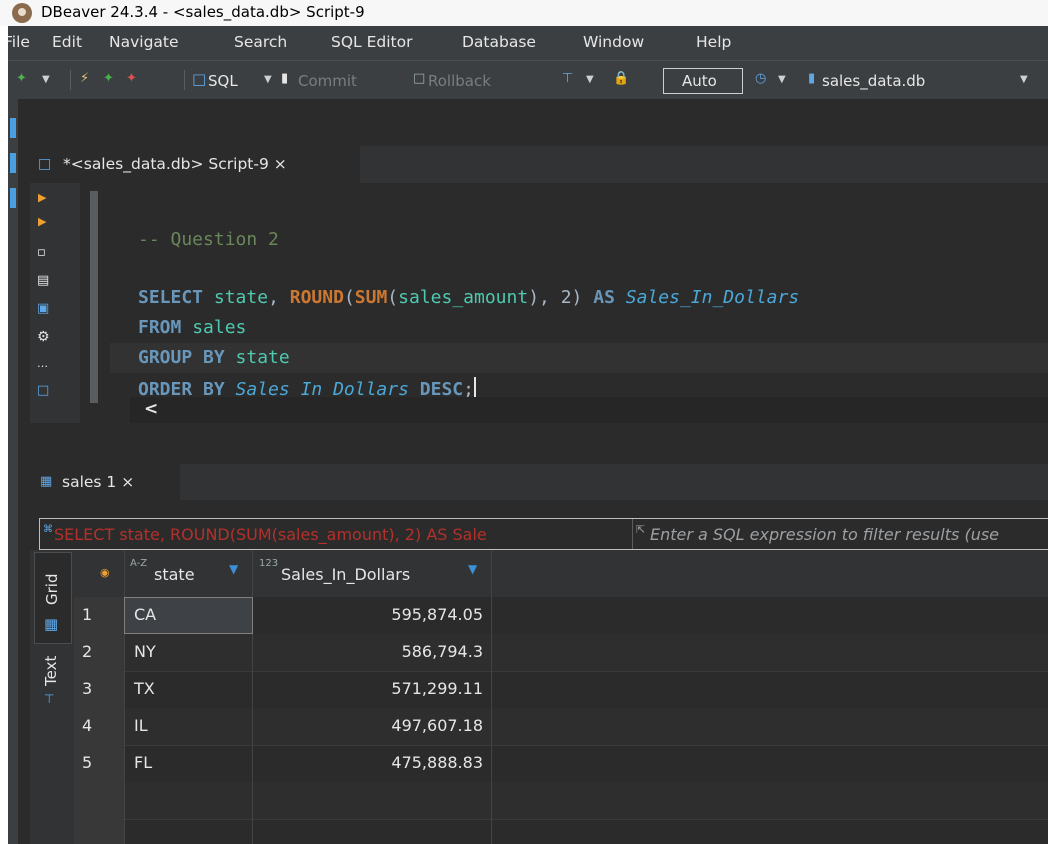 This screenshot has height=844, width=1048. I want to click on tab-sales-1: ▦ sales 1 ×, so click(105, 482).